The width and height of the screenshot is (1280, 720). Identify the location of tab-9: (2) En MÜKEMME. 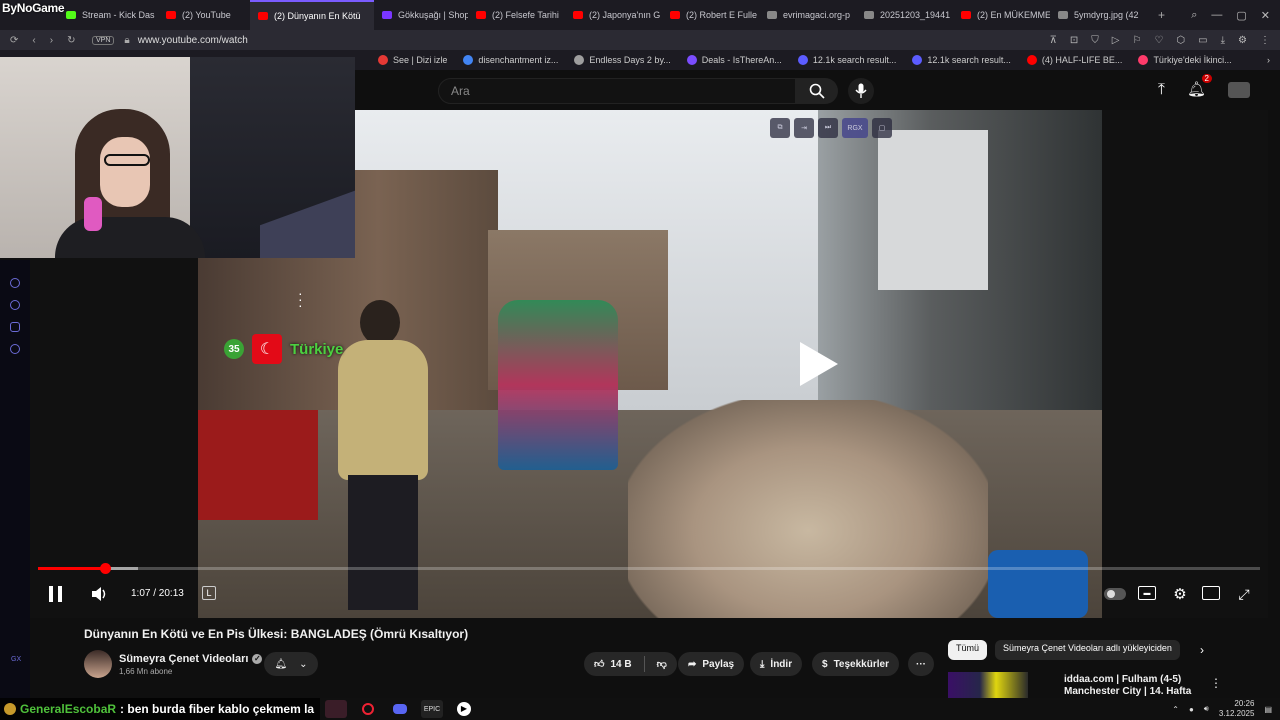
(1001, 15).